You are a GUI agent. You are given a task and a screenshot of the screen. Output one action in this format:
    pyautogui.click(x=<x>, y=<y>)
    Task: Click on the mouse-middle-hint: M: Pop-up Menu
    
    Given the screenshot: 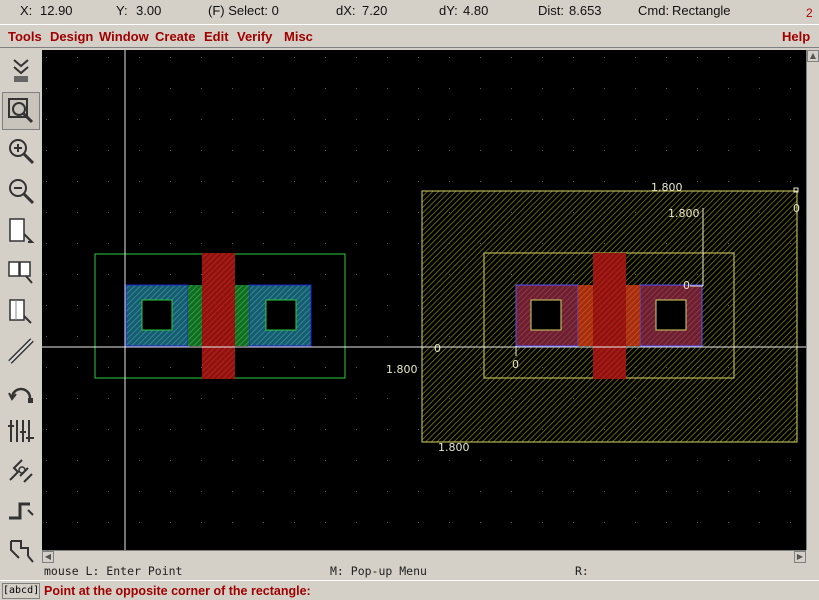 What is the action you would take?
    pyautogui.click(x=378, y=571)
    